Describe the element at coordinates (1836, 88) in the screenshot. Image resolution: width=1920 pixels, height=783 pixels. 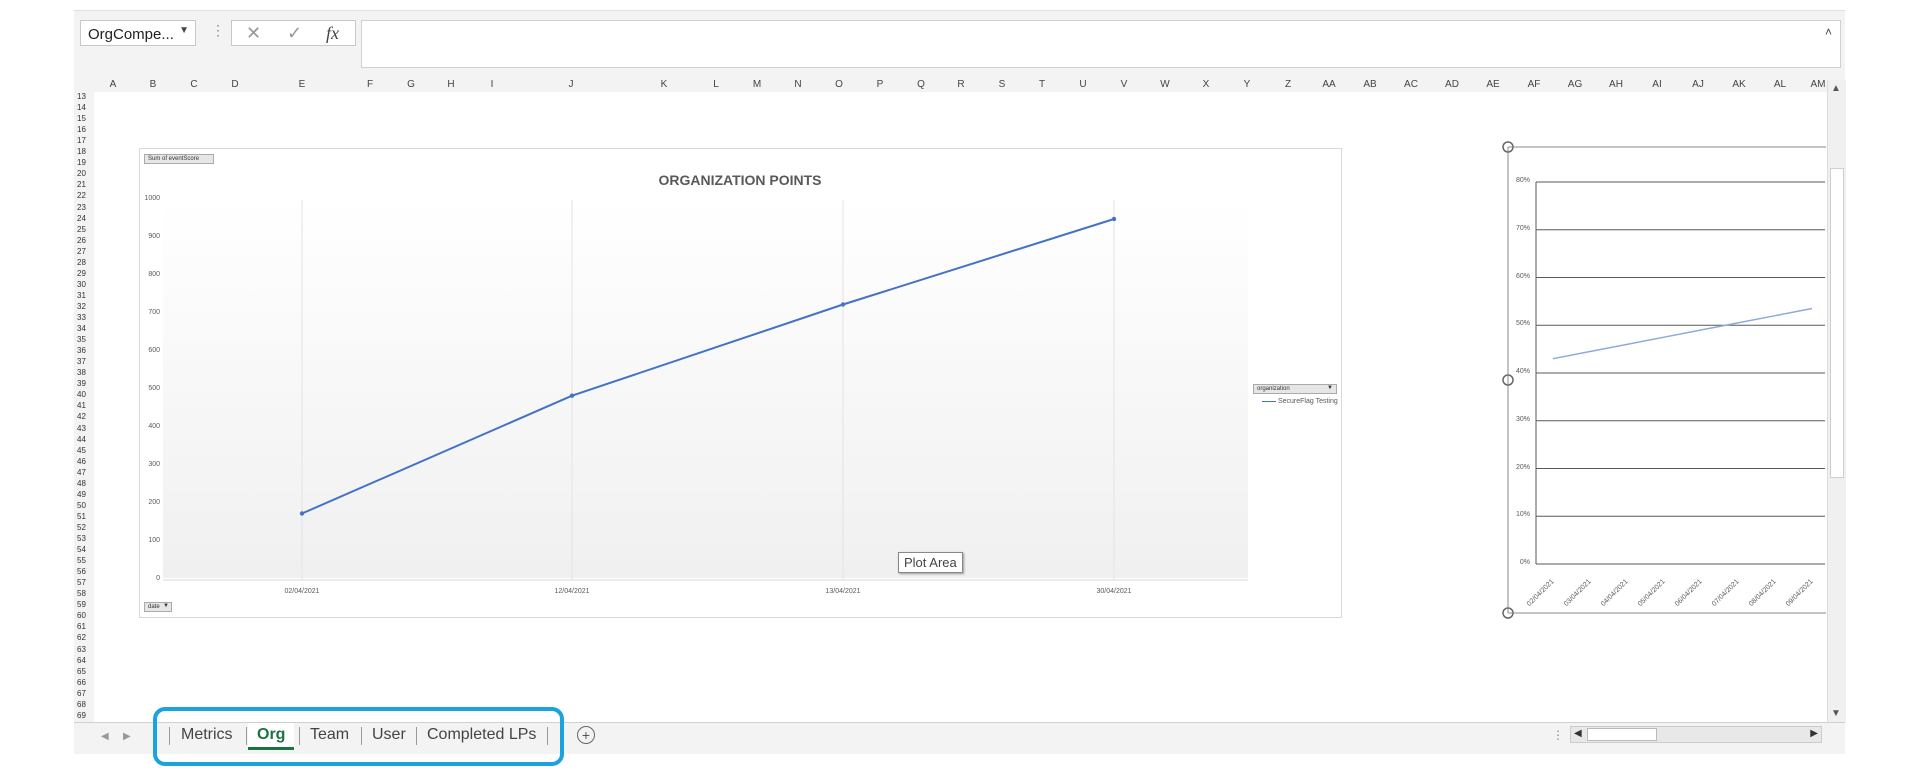
I see `scroll-up-icon: ▲` at that location.